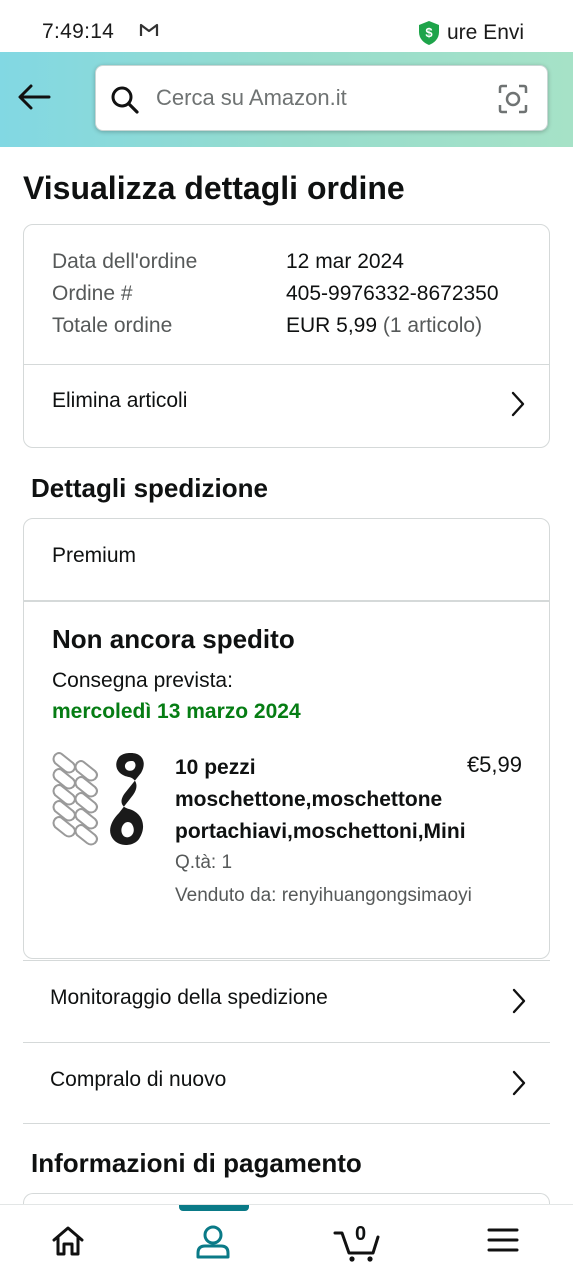 The width and height of the screenshot is (573, 1280). Describe the element at coordinates (101, 799) in the screenshot. I see `product-image` at that location.